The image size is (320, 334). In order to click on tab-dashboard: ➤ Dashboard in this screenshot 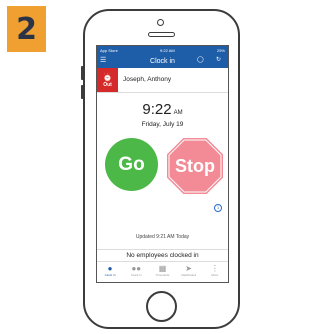, I will do `click(189, 269)`.